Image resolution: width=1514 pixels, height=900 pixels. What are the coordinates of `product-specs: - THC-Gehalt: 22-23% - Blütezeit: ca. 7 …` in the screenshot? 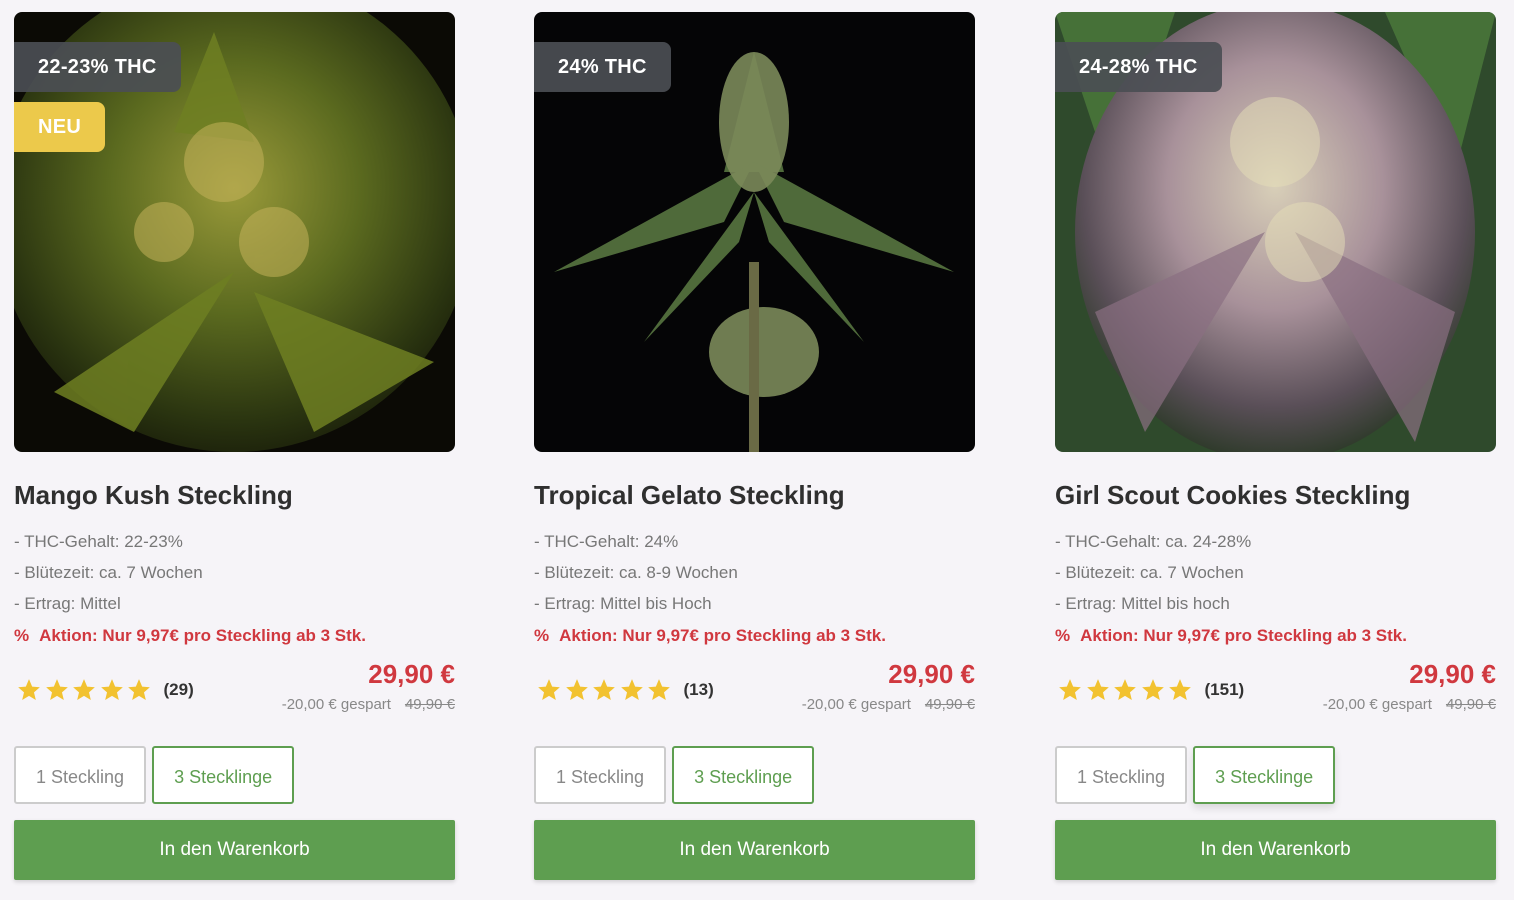 It's located at (234, 572).